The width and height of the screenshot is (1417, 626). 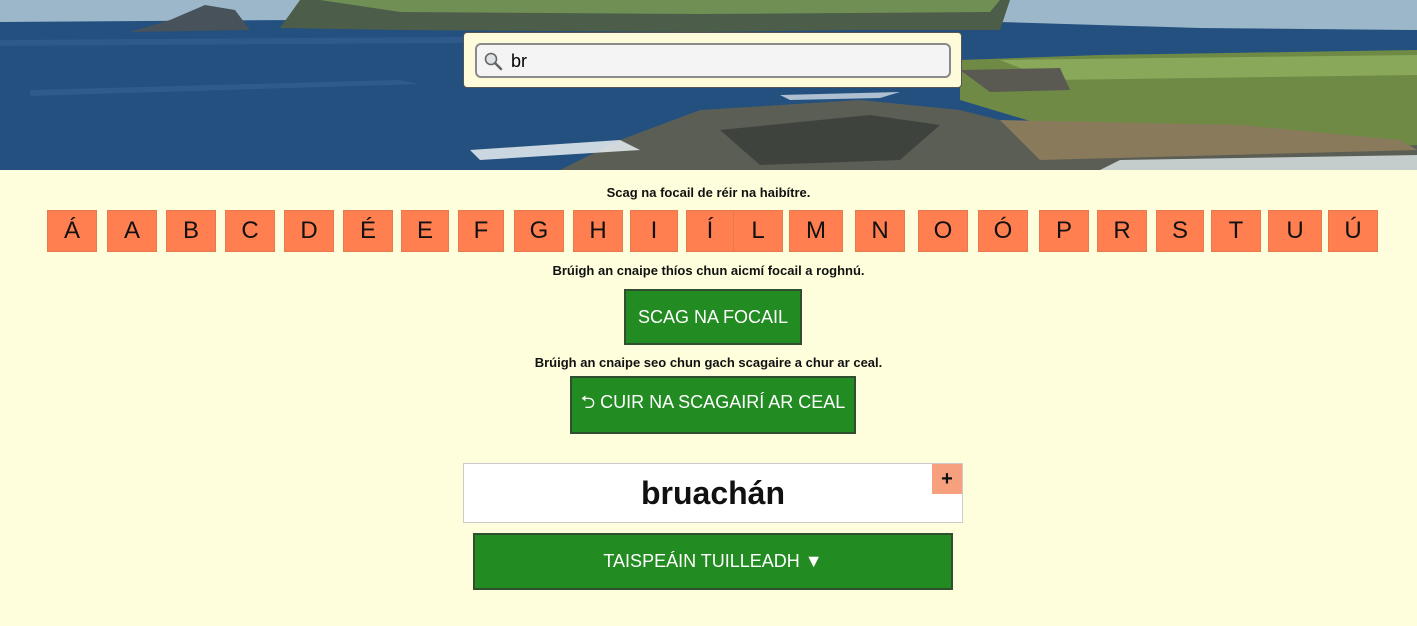 What do you see at coordinates (425, 231) in the screenshot?
I see `letter-button: E` at bounding box center [425, 231].